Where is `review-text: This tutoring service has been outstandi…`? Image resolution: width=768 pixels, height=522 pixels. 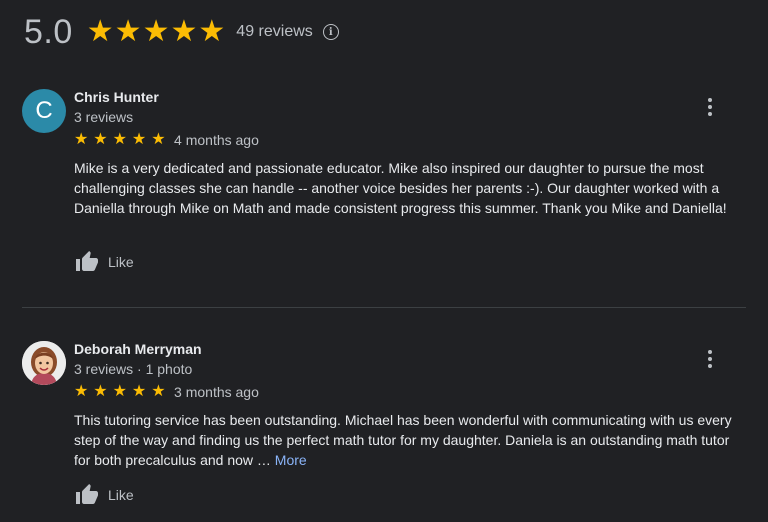 review-text: This tutoring service has been outstandi… is located at coordinates (403, 440).